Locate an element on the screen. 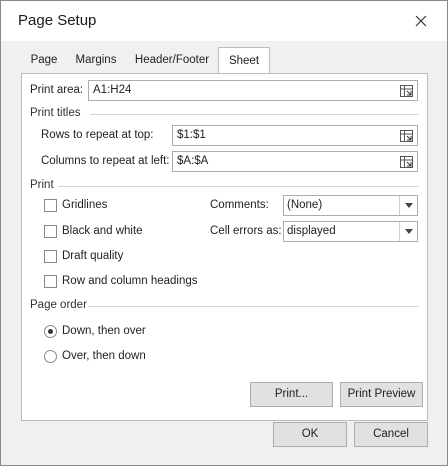 The image size is (448, 466). title-bar: Page Setup is located at coordinates (224, 21).